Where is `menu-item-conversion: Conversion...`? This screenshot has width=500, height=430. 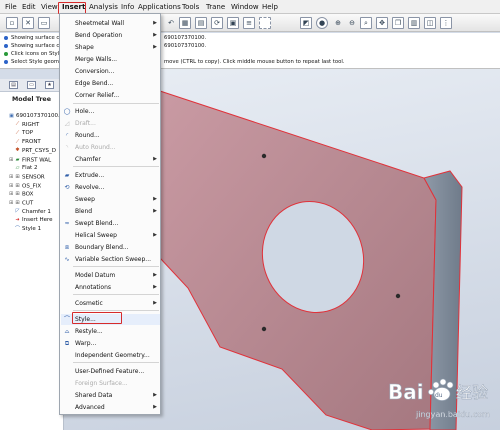 menu-item-conversion: Conversion... is located at coordinates (110, 71).